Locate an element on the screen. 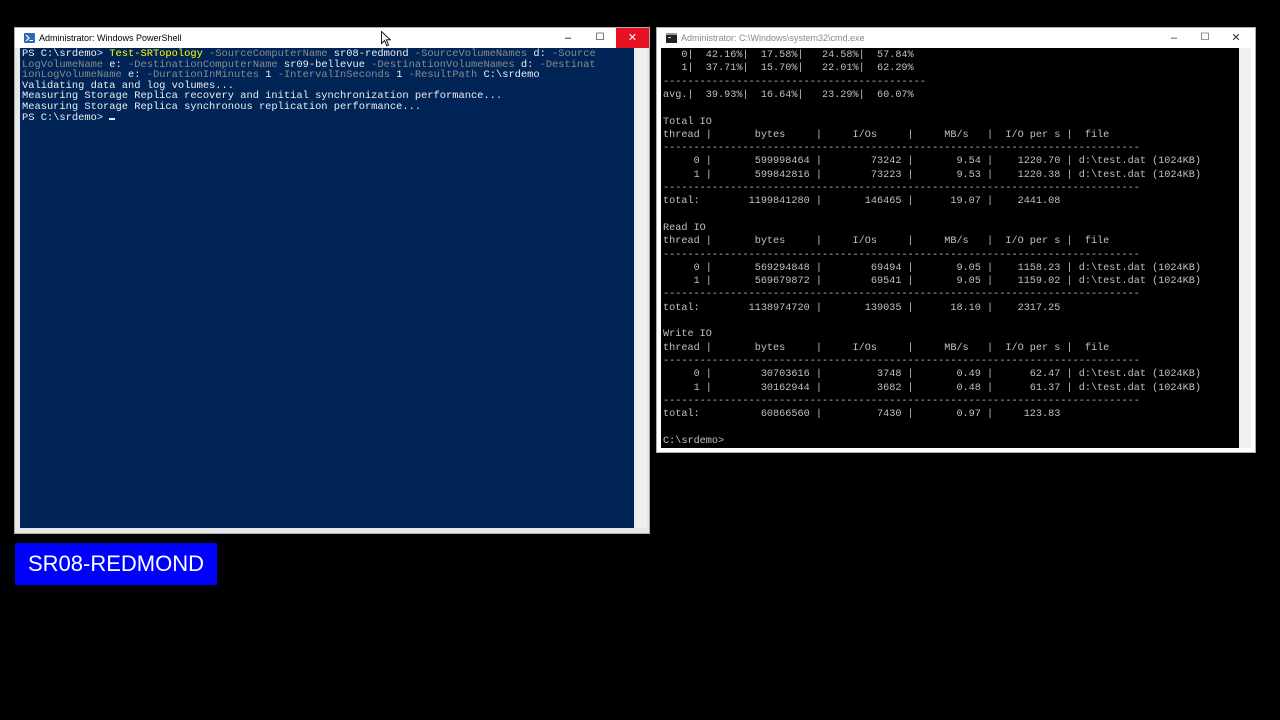 The image size is (1280, 720). powershell-icon is located at coordinates (29, 38).